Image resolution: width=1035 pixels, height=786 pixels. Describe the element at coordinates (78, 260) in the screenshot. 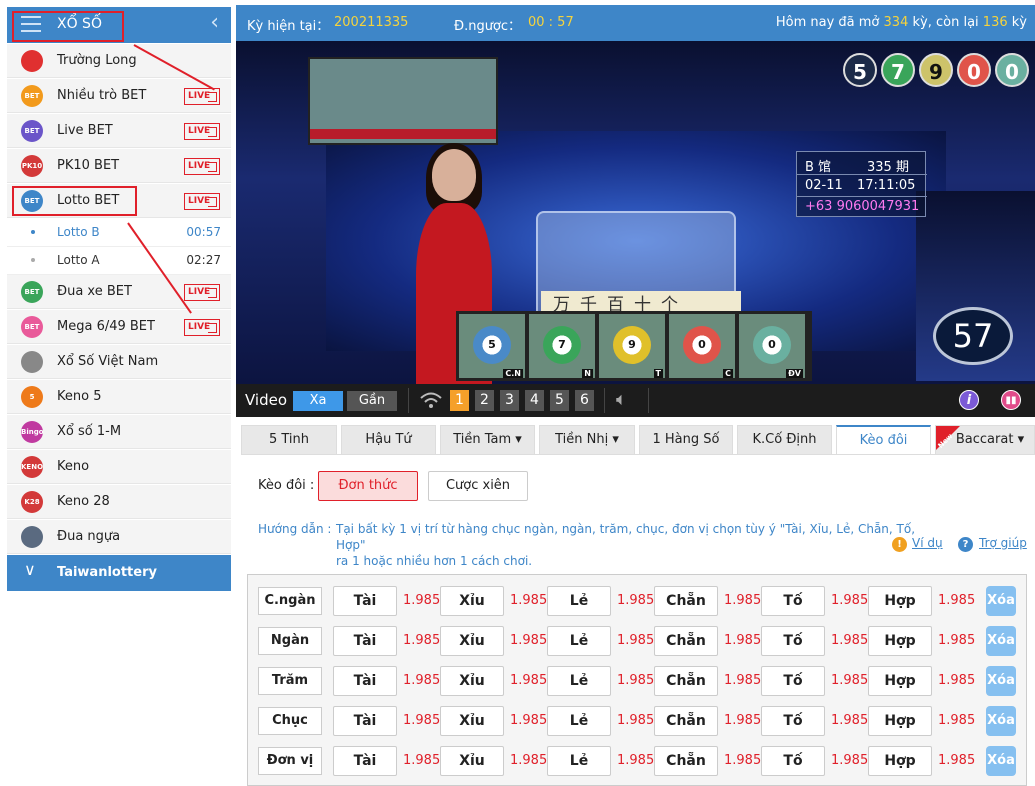

I see `subitem-label: Lotto A` at that location.